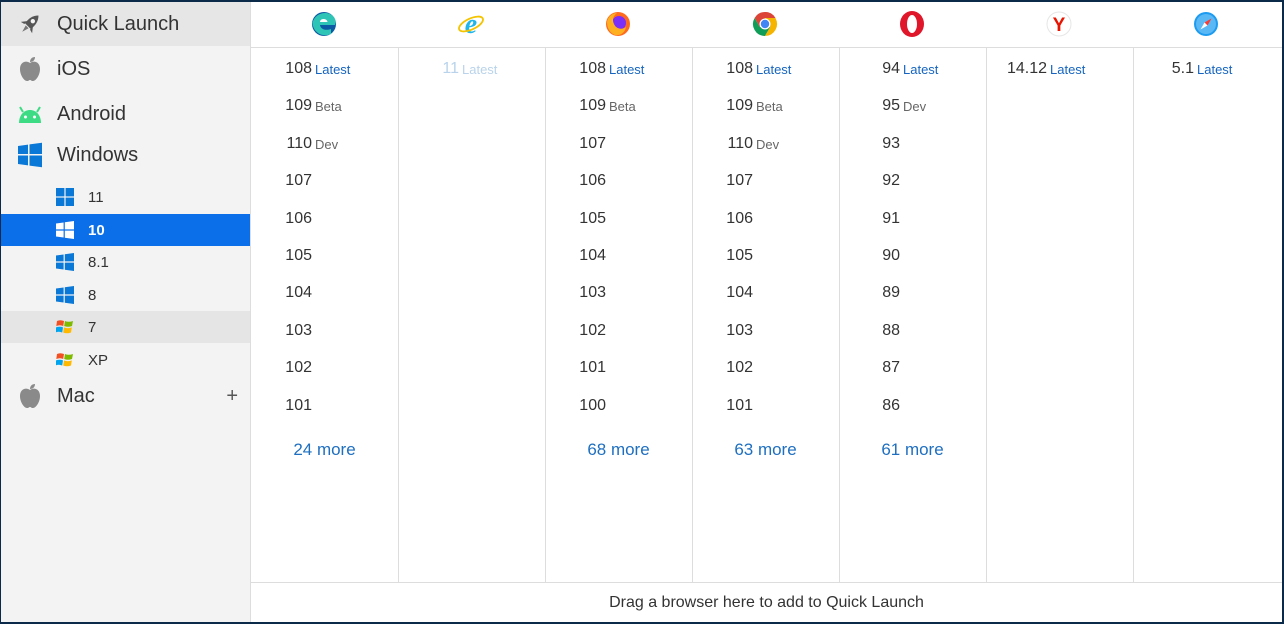  Describe the element at coordinates (65, 197) in the screenshot. I see `windows-11-icon` at that location.